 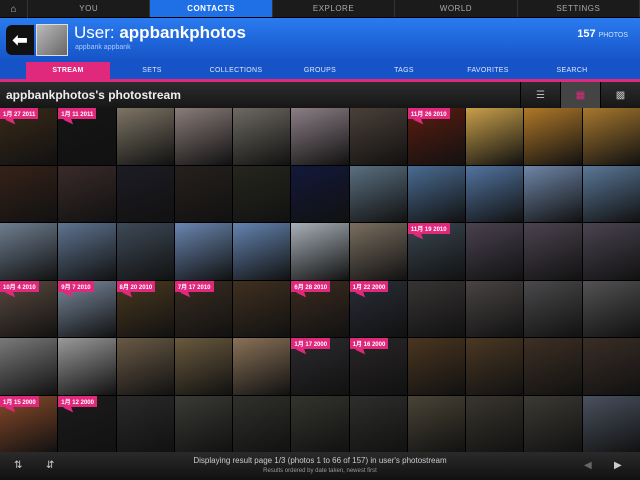 What do you see at coordinates (359, 352) in the screenshot?
I see `date-arrow-icon` at bounding box center [359, 352].